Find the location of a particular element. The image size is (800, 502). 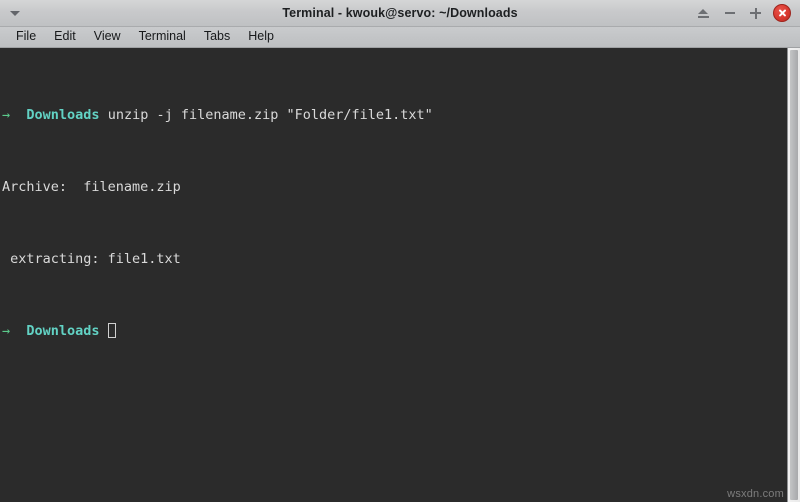

shade-icon is located at coordinates (703, 13).